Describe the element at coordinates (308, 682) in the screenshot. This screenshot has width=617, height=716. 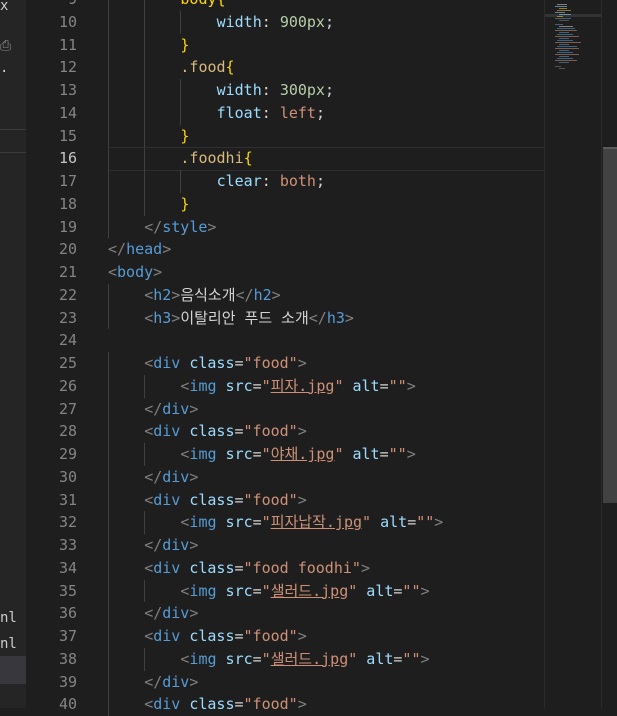
I see `code-line: 39 </div>` at that location.